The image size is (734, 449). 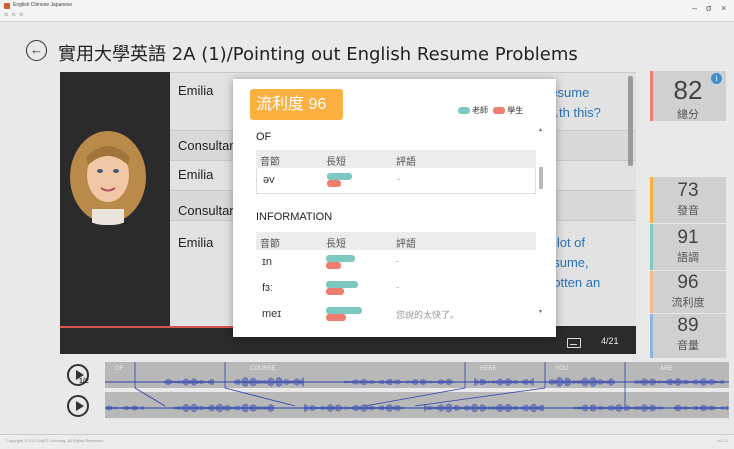 What do you see at coordinates (688, 282) in the screenshot?
I see `score-value: 96` at bounding box center [688, 282].